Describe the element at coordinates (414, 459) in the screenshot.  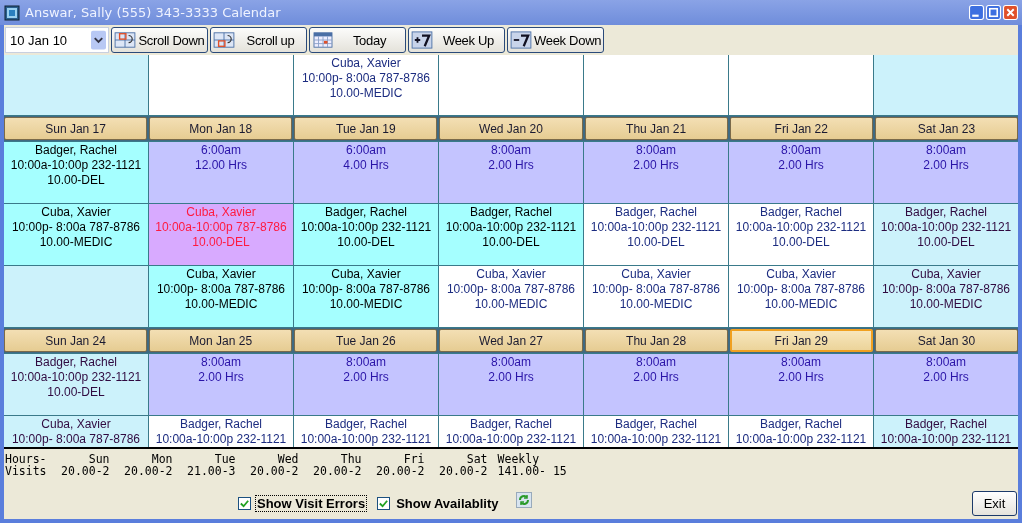
I see `summary-heading: Fri` at that location.